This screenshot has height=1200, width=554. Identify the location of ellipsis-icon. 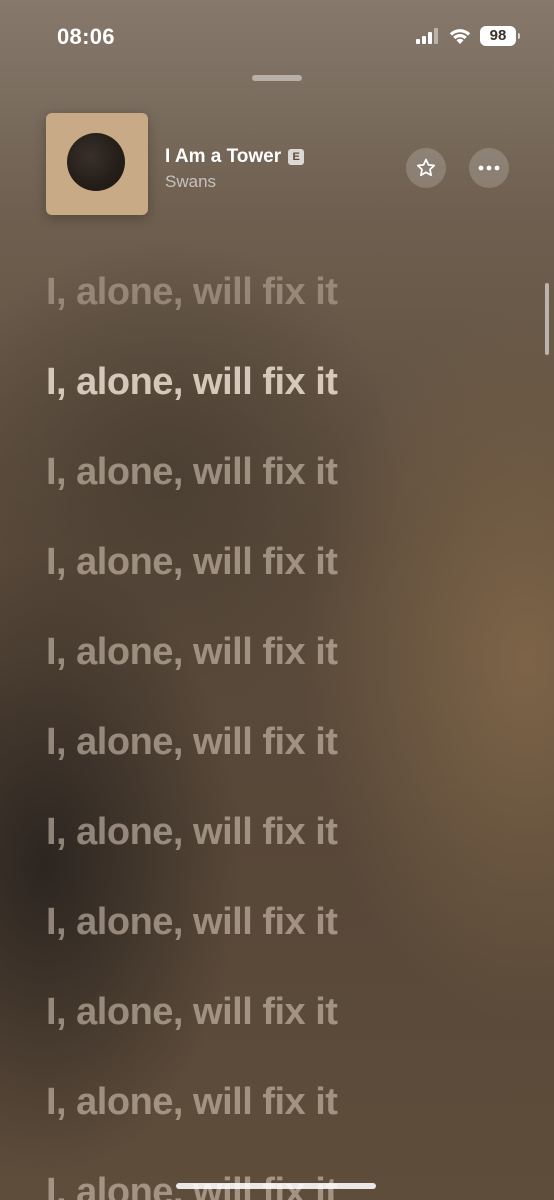
(489, 168).